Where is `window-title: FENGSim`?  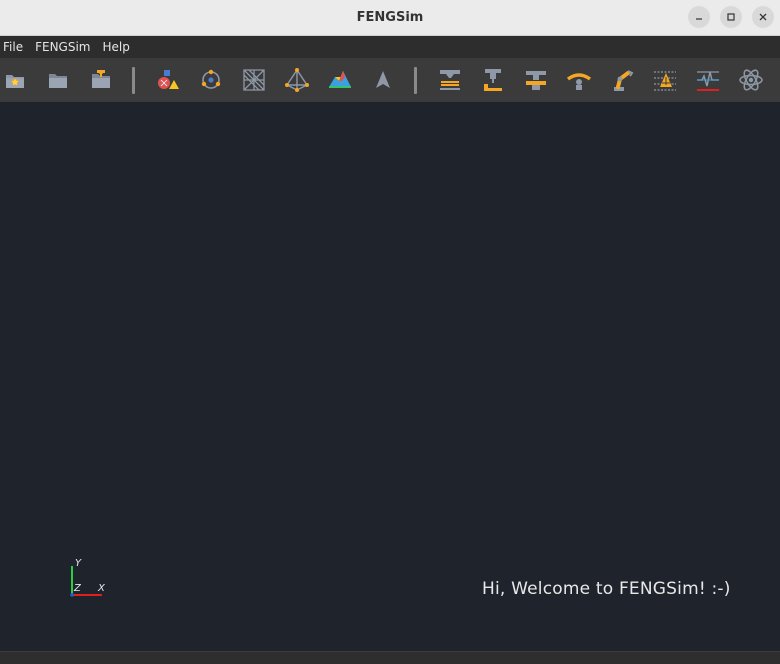 window-title: FENGSim is located at coordinates (390, 17).